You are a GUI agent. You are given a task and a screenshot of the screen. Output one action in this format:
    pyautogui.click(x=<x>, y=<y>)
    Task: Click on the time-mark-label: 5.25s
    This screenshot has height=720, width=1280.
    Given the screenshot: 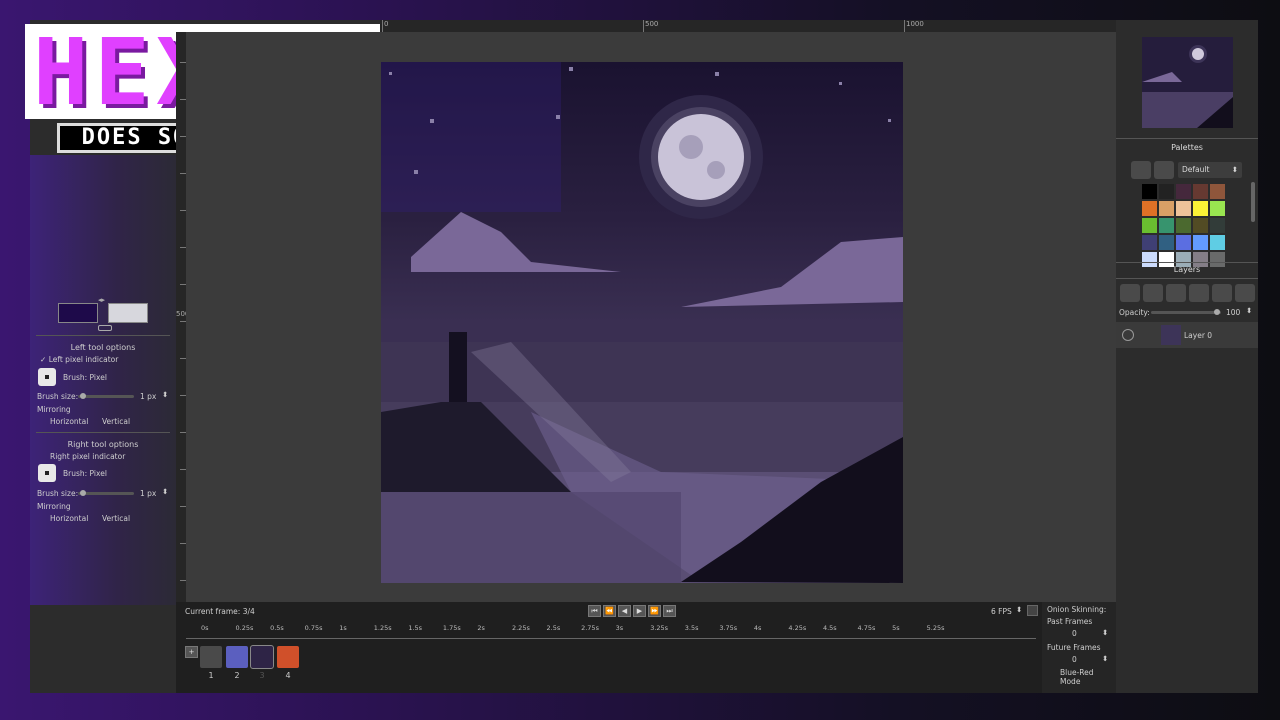 What is the action you would take?
    pyautogui.click(x=935, y=628)
    